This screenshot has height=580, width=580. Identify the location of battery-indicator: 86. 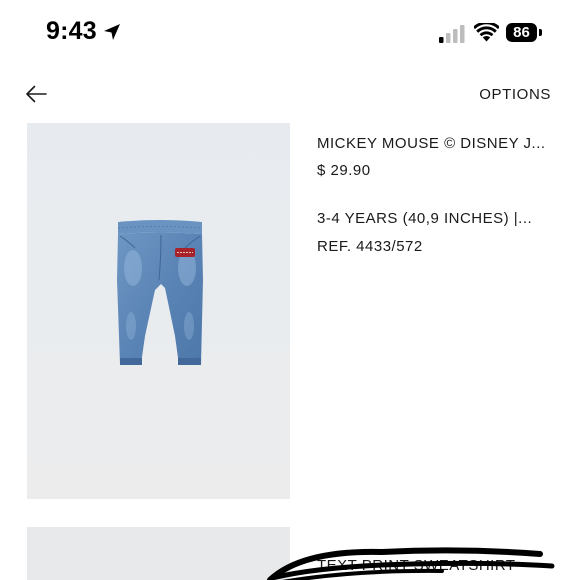
(524, 32).